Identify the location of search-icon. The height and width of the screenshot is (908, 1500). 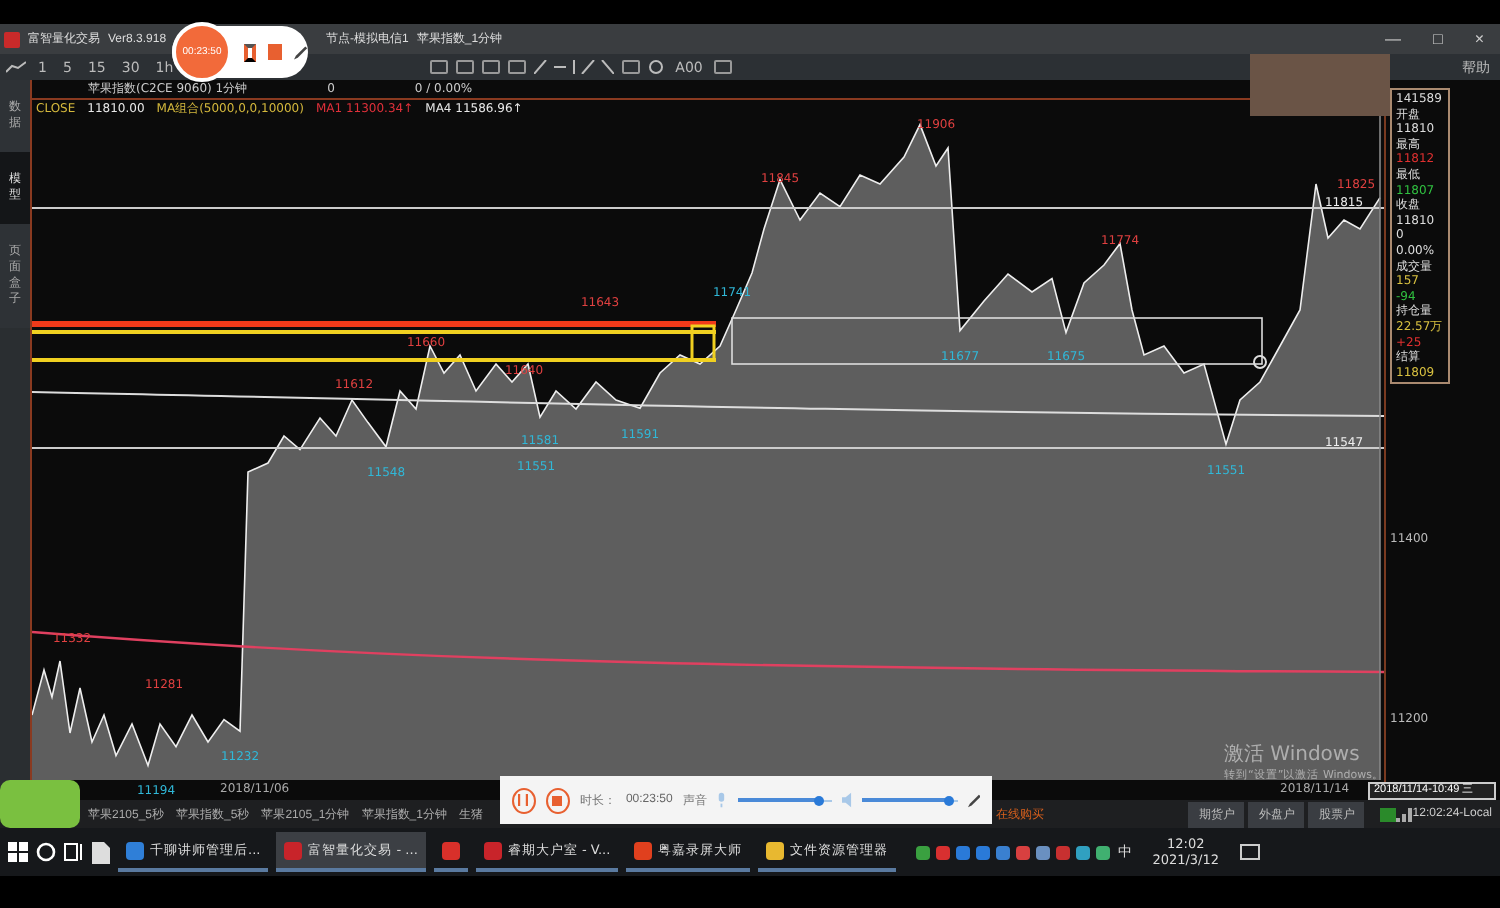
(46, 852).